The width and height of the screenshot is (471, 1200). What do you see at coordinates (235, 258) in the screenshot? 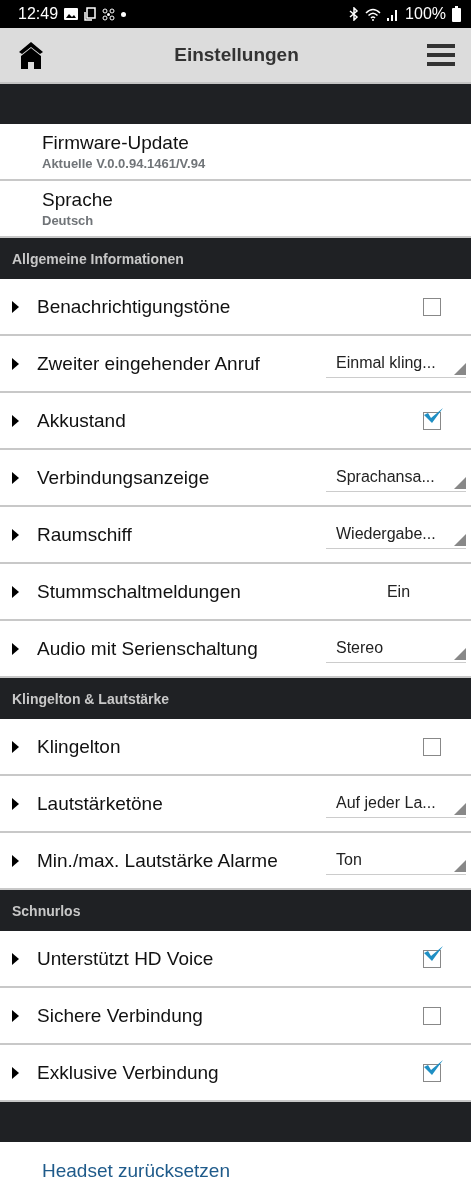
I see `section-header: Allgemeine Informationen` at bounding box center [235, 258].